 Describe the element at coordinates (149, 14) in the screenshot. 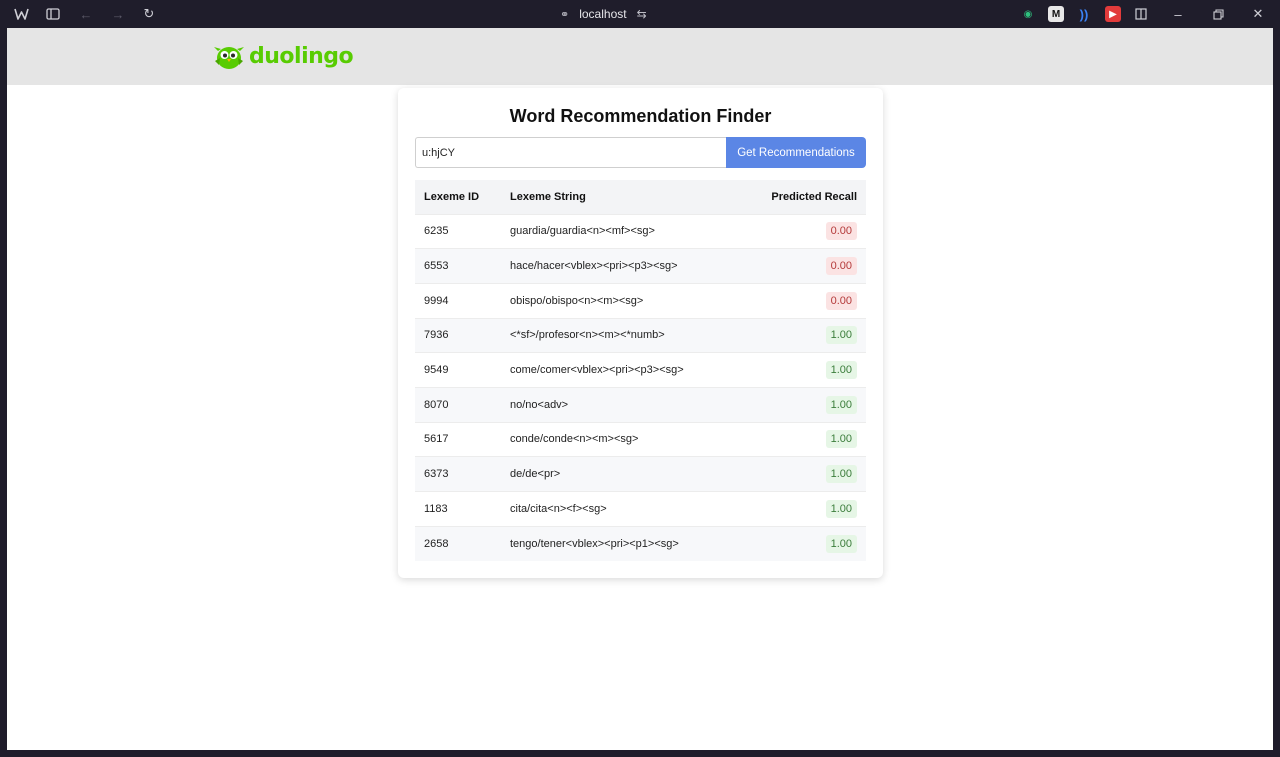

I see `reload-icon: ↻` at that location.